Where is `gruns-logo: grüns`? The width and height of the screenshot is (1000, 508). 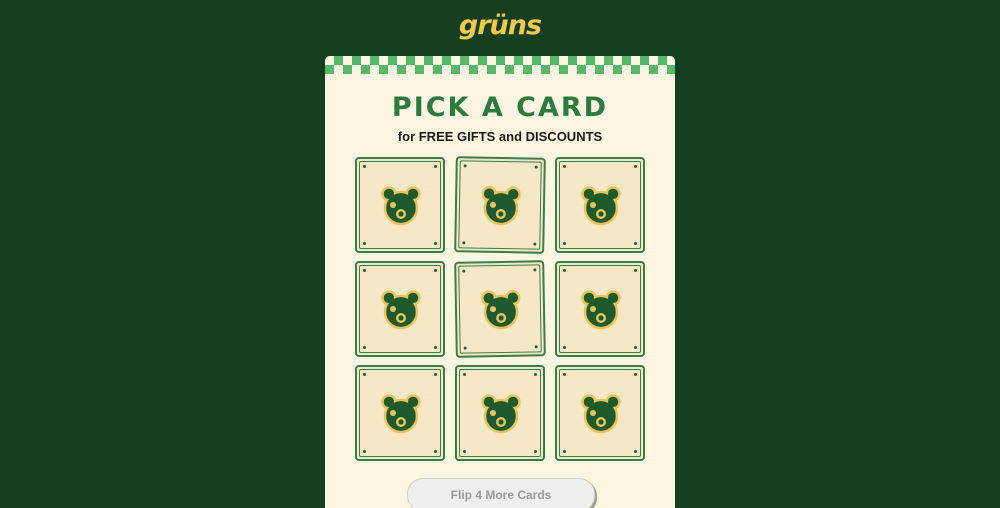 gruns-logo: grüns is located at coordinates (500, 25).